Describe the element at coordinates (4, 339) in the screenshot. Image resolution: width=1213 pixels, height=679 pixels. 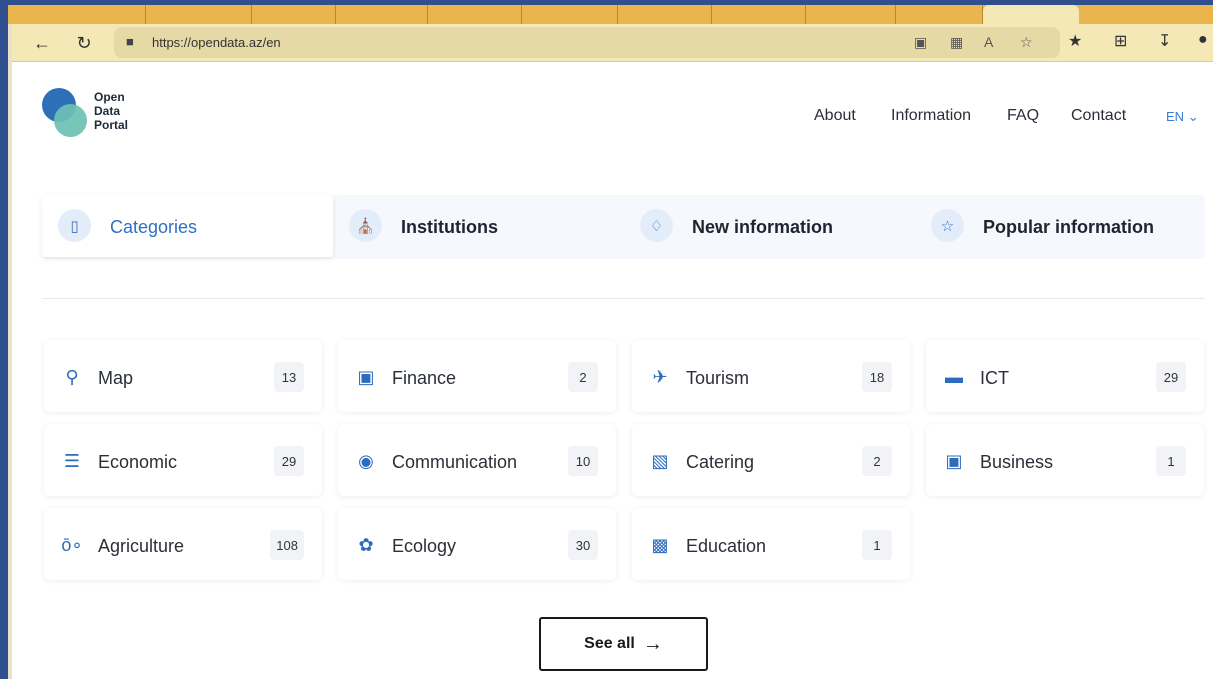
I see `window-frame` at that location.